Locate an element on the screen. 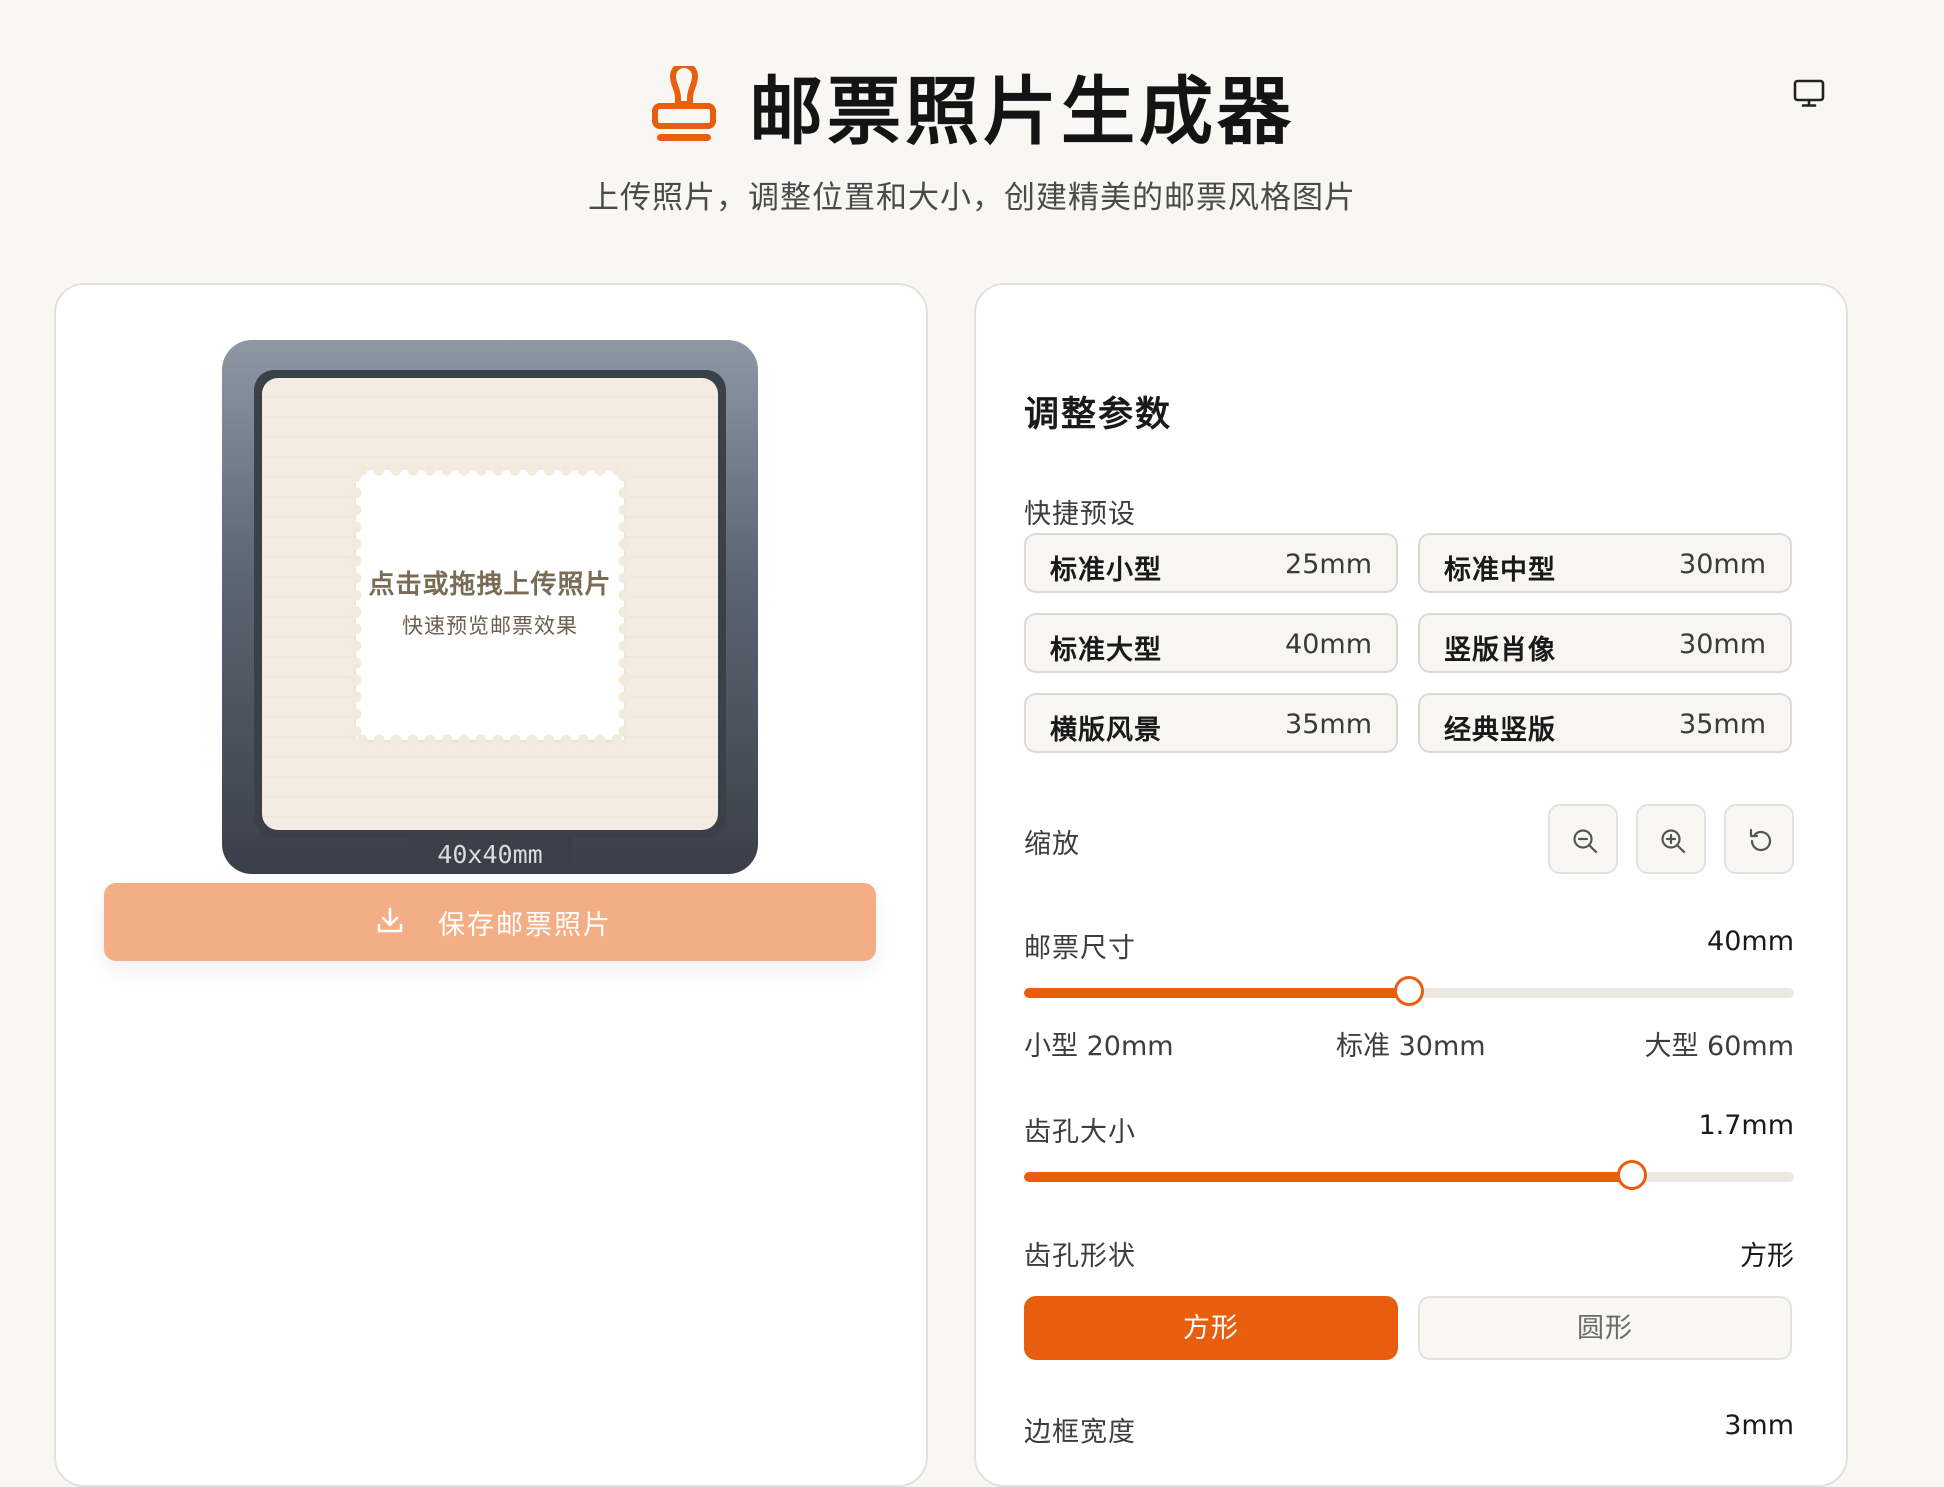 The image size is (1944, 1487). zoom-in-button is located at coordinates (1671, 839).